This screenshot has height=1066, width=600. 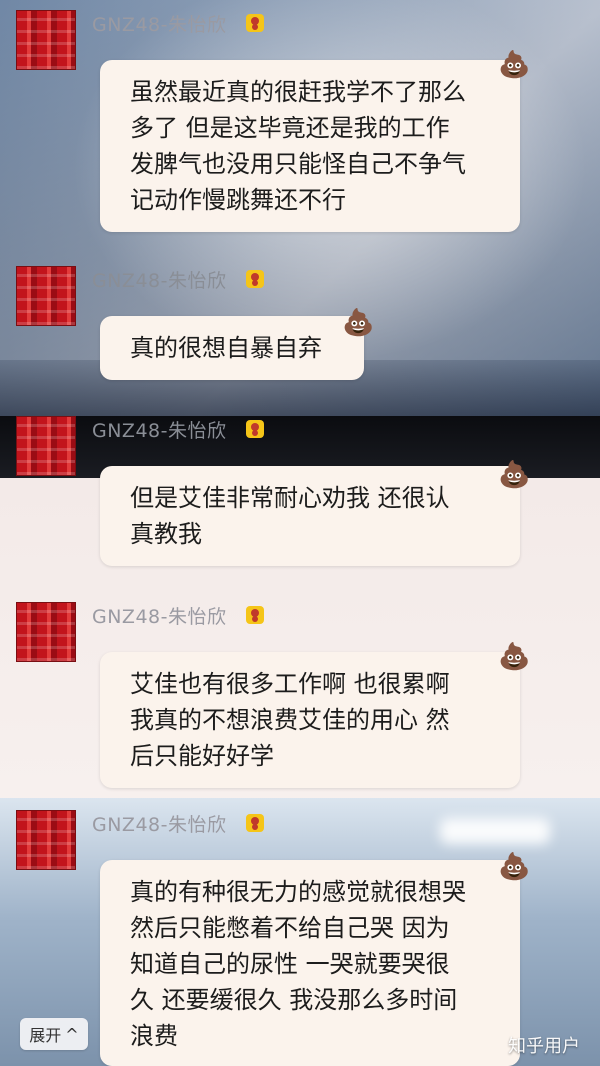 I want to click on message-line: 艾佳也有很多工作啊 也很累啊, so click(x=290, y=684).